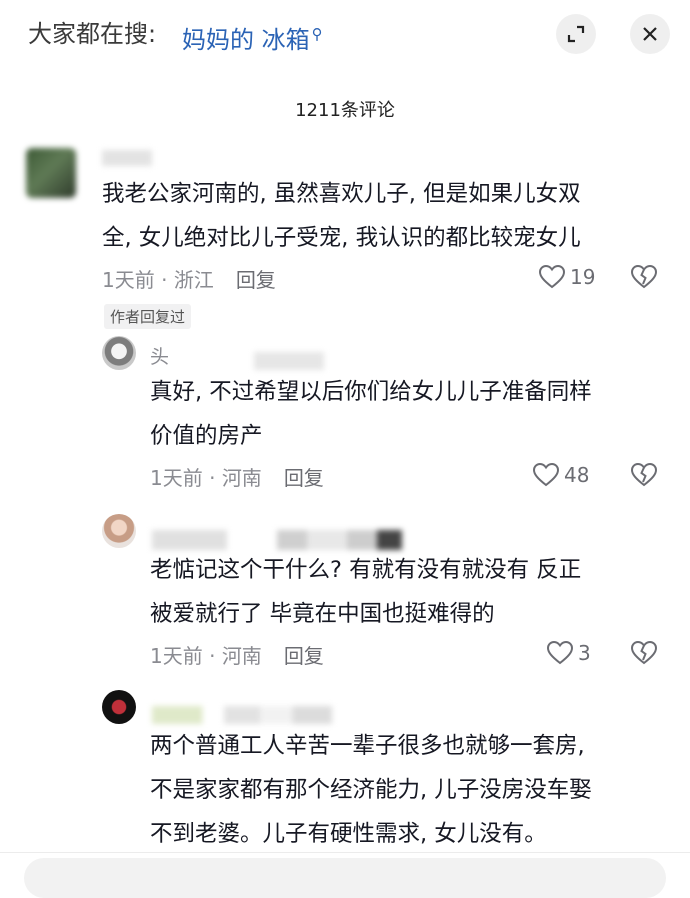  What do you see at coordinates (345, 878) in the screenshot?
I see `comment-input-bar` at bounding box center [345, 878].